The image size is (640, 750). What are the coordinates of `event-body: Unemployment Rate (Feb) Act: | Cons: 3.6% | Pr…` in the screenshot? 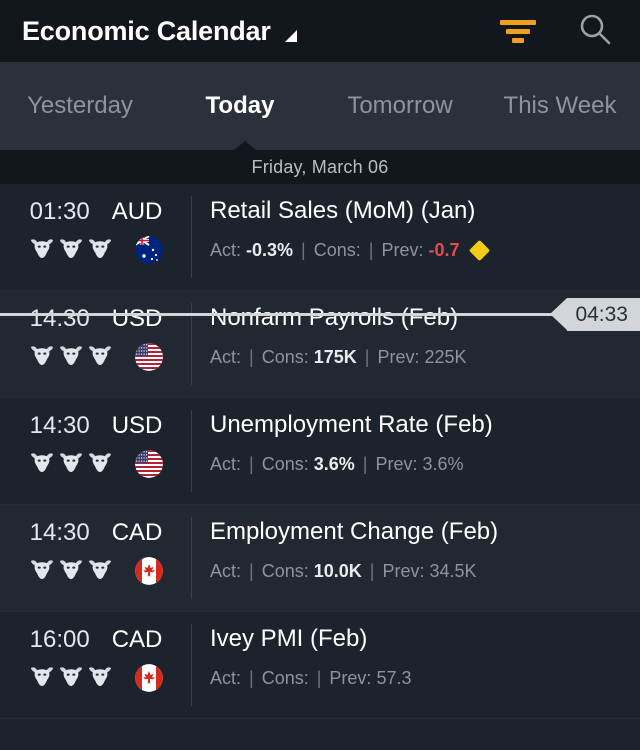 It's located at (416, 436).